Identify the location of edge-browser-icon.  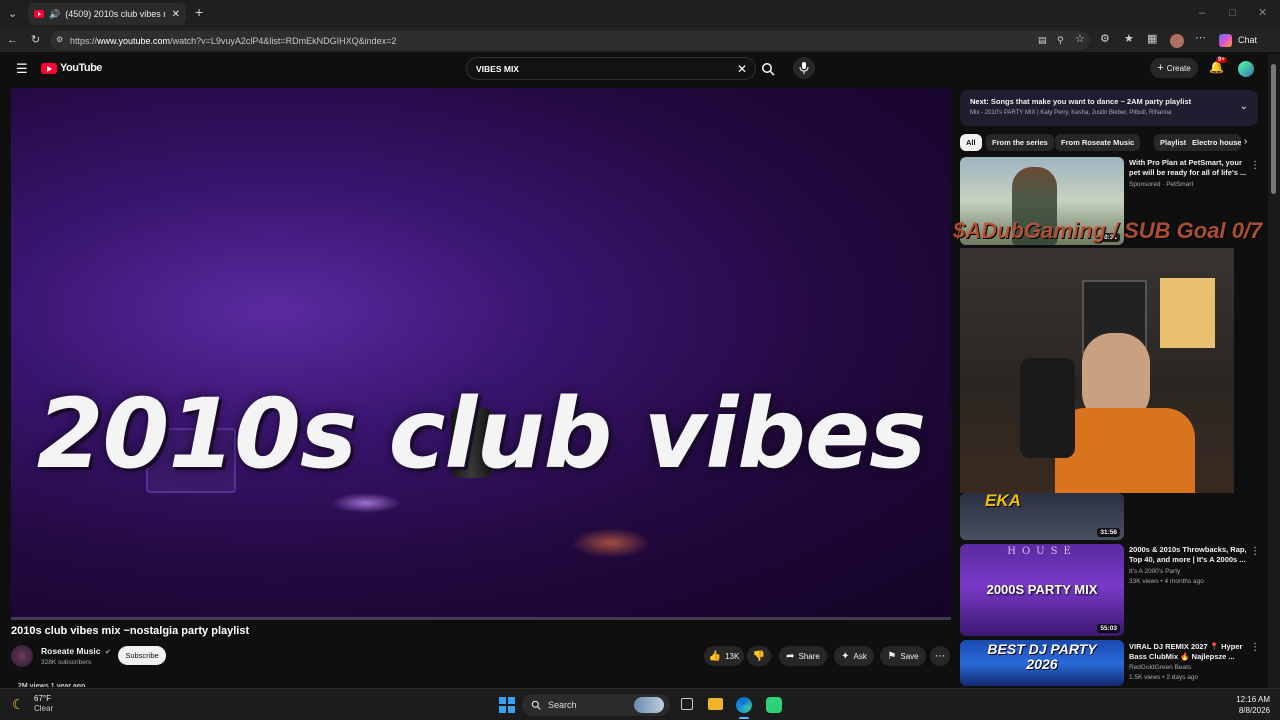
(744, 705).